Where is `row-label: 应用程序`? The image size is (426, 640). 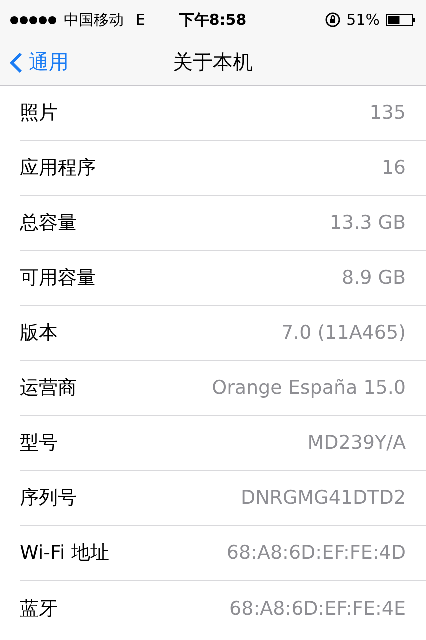
row-label: 应用程序 is located at coordinates (58, 168).